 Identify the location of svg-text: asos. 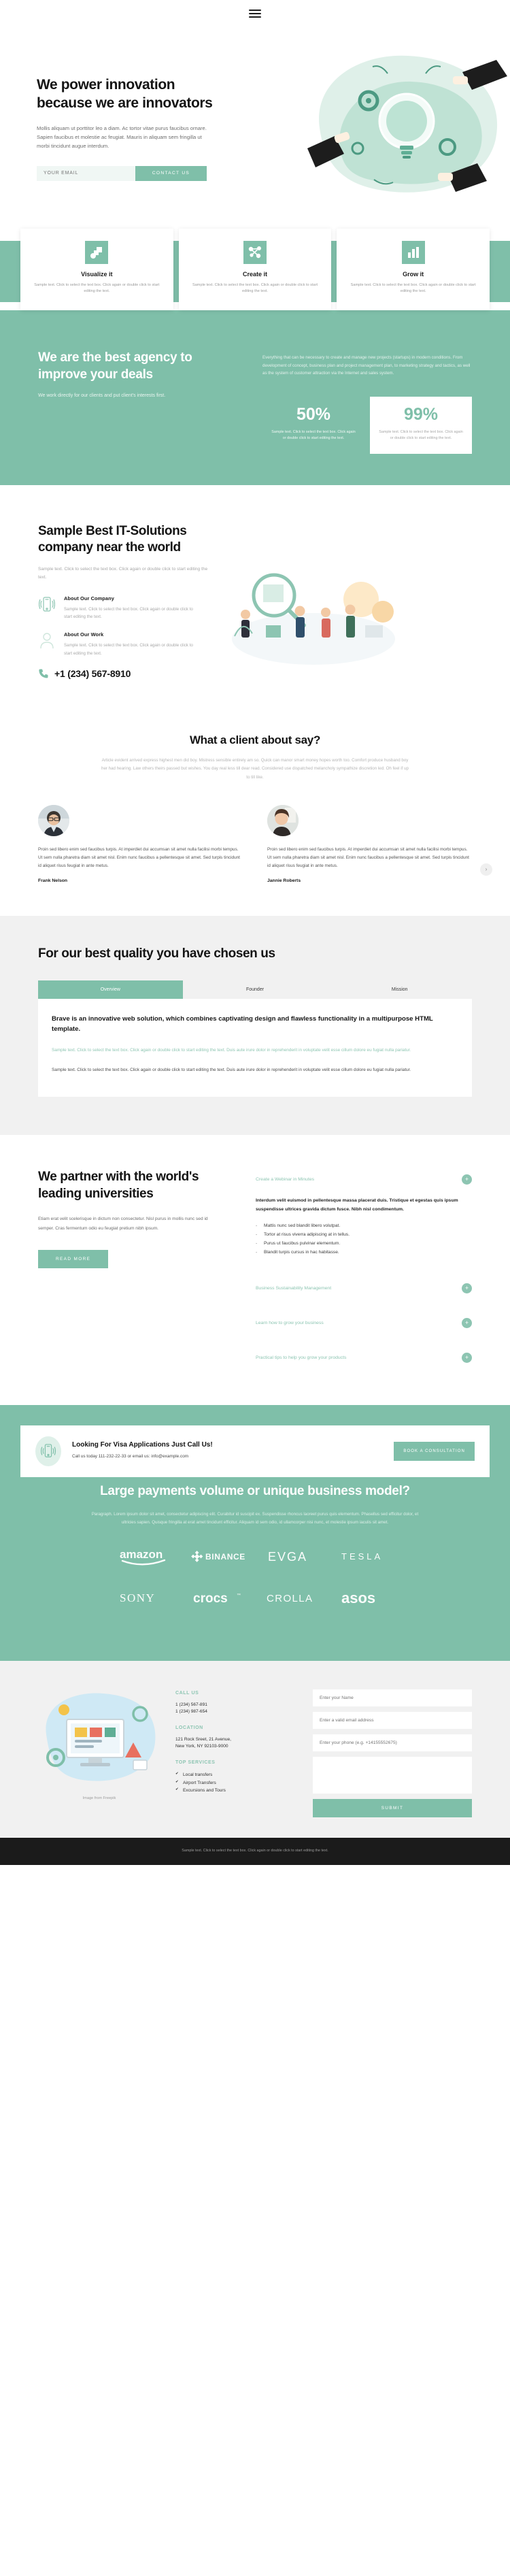
(358, 1598).